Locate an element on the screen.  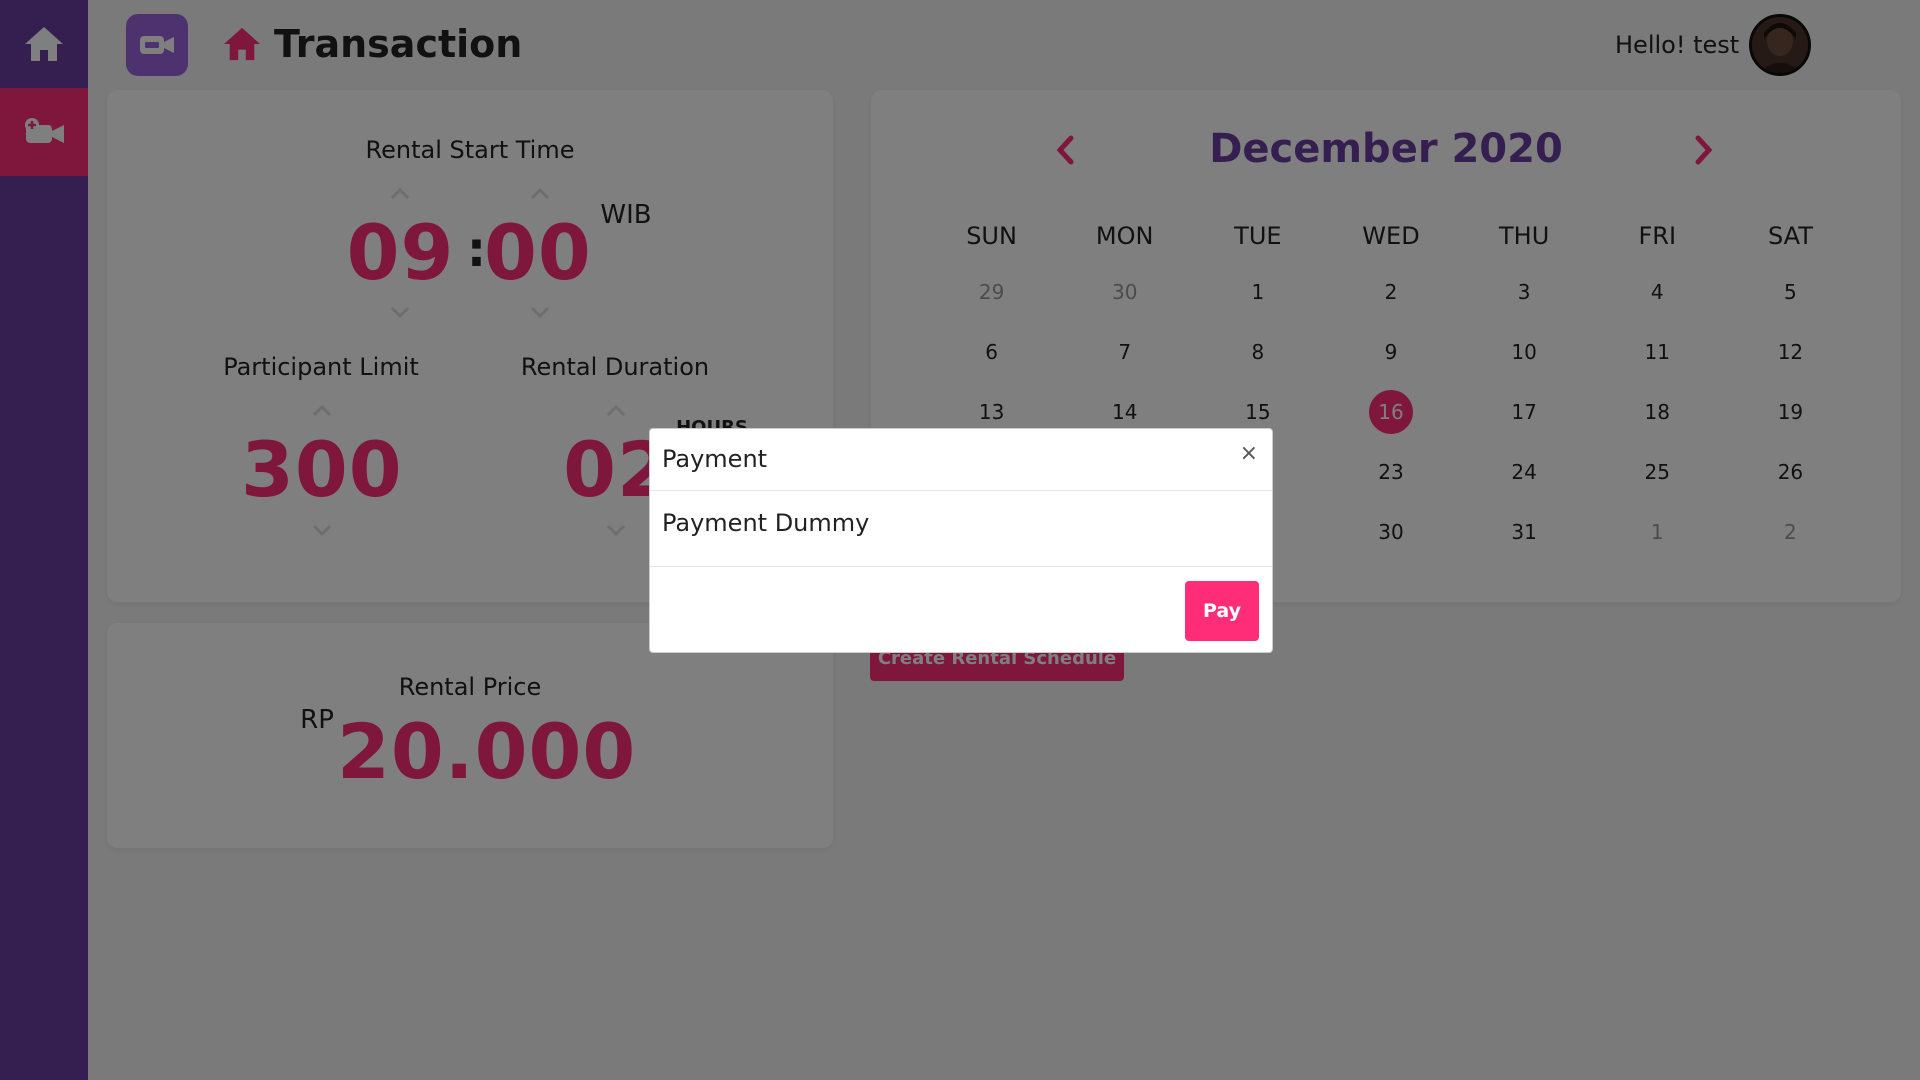
close-icon: × is located at coordinates (1249, 453).